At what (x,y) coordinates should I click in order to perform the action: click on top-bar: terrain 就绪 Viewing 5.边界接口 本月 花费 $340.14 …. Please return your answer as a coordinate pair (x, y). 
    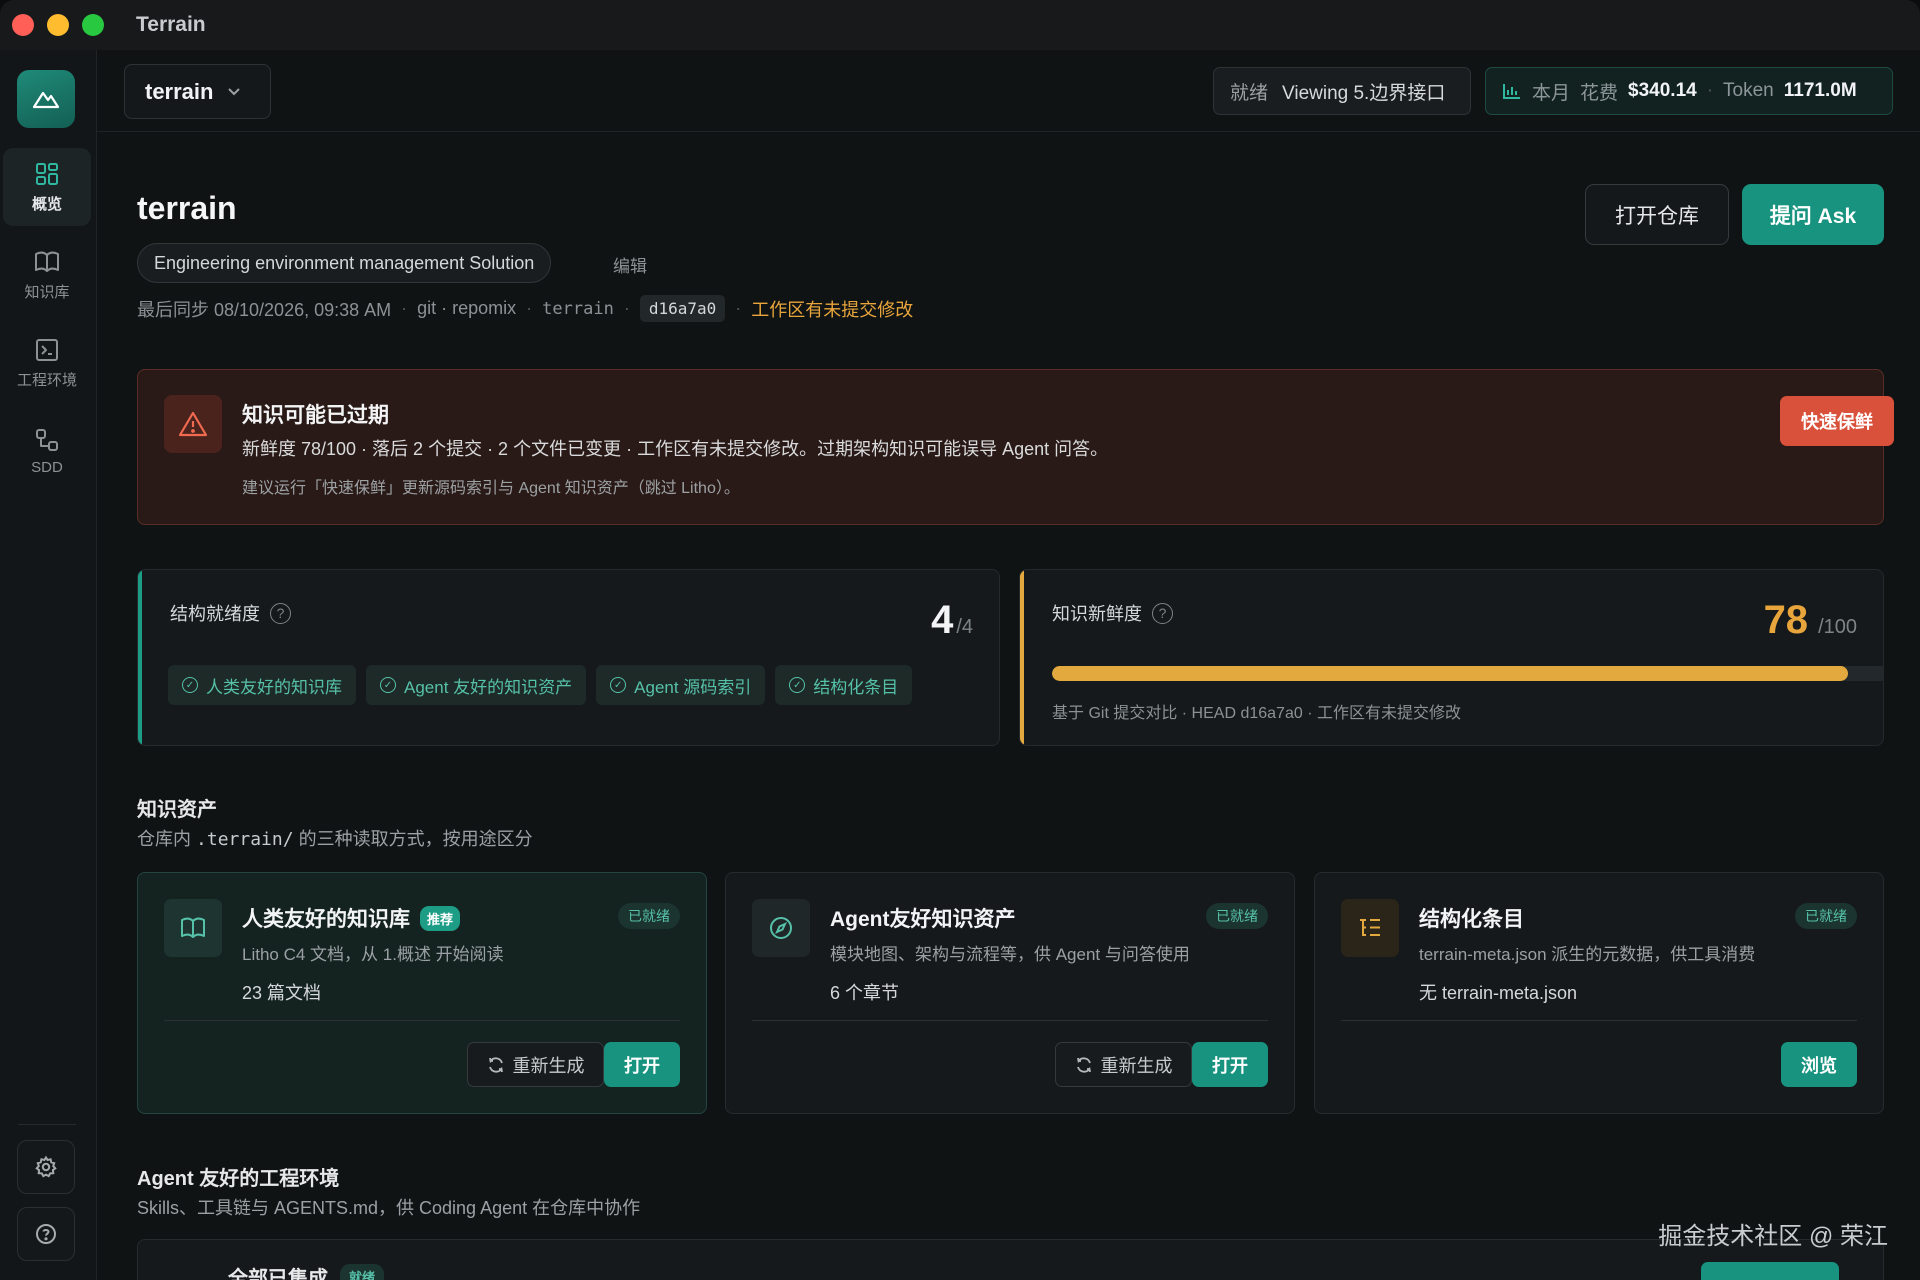
    Looking at the image, I should click on (1008, 91).